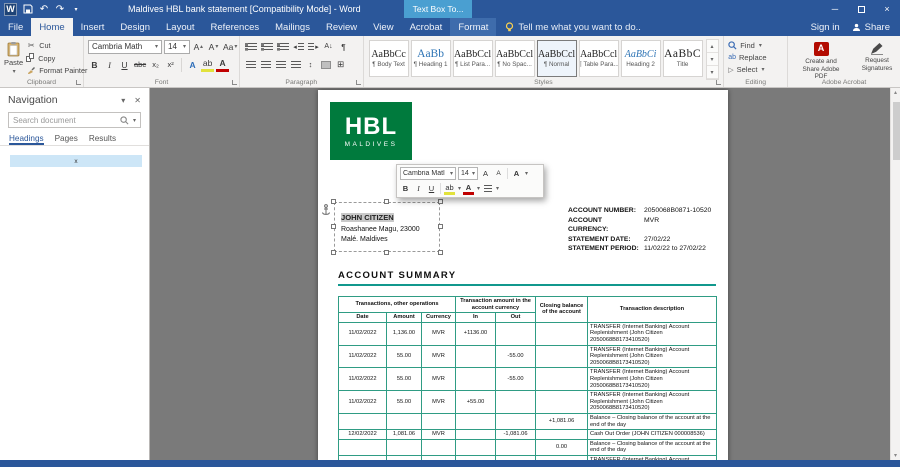 This screenshot has height=467, width=900. Describe the element at coordinates (747, 69) in the screenshot. I see `select-button: ▷ Select ▾` at that location.